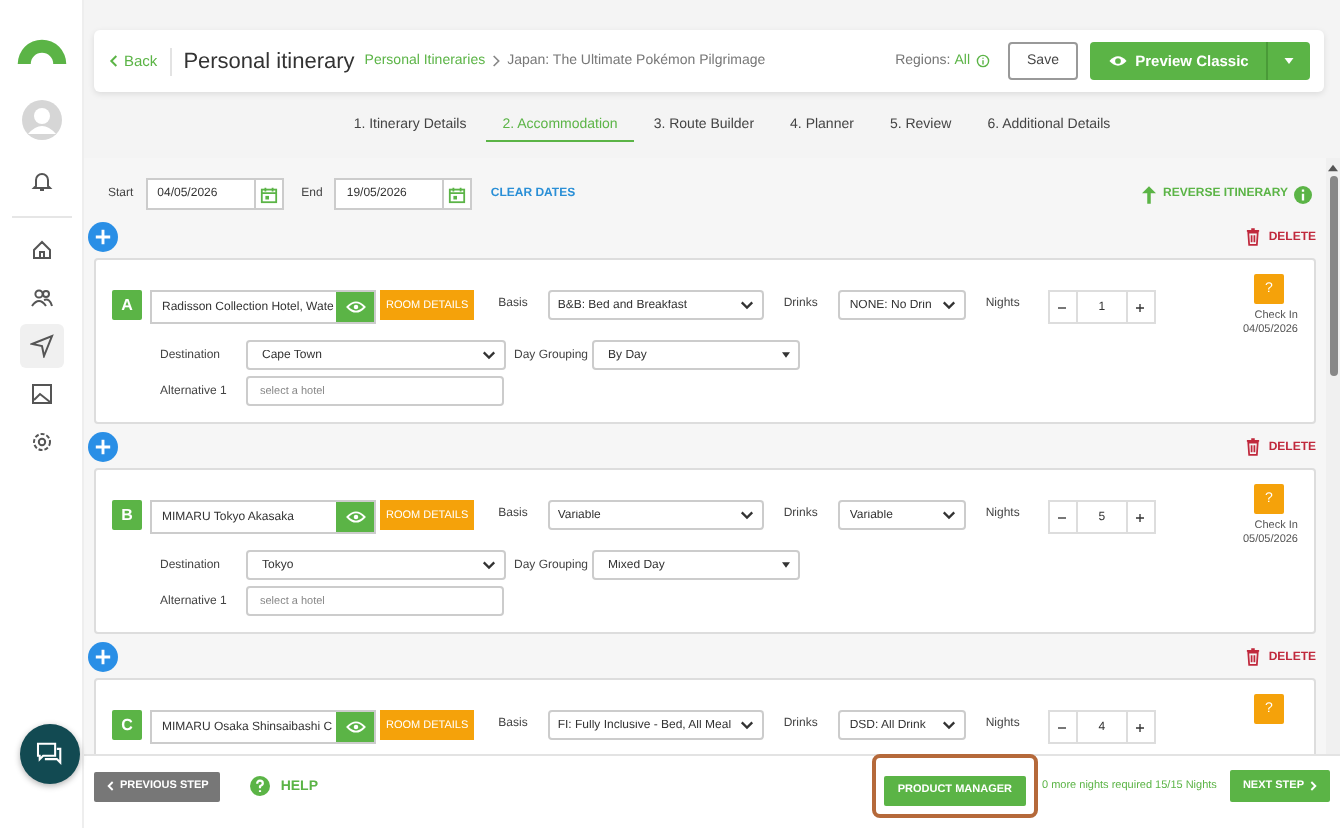 This screenshot has height=828, width=1340. I want to click on stay-letter: A, so click(127, 305).